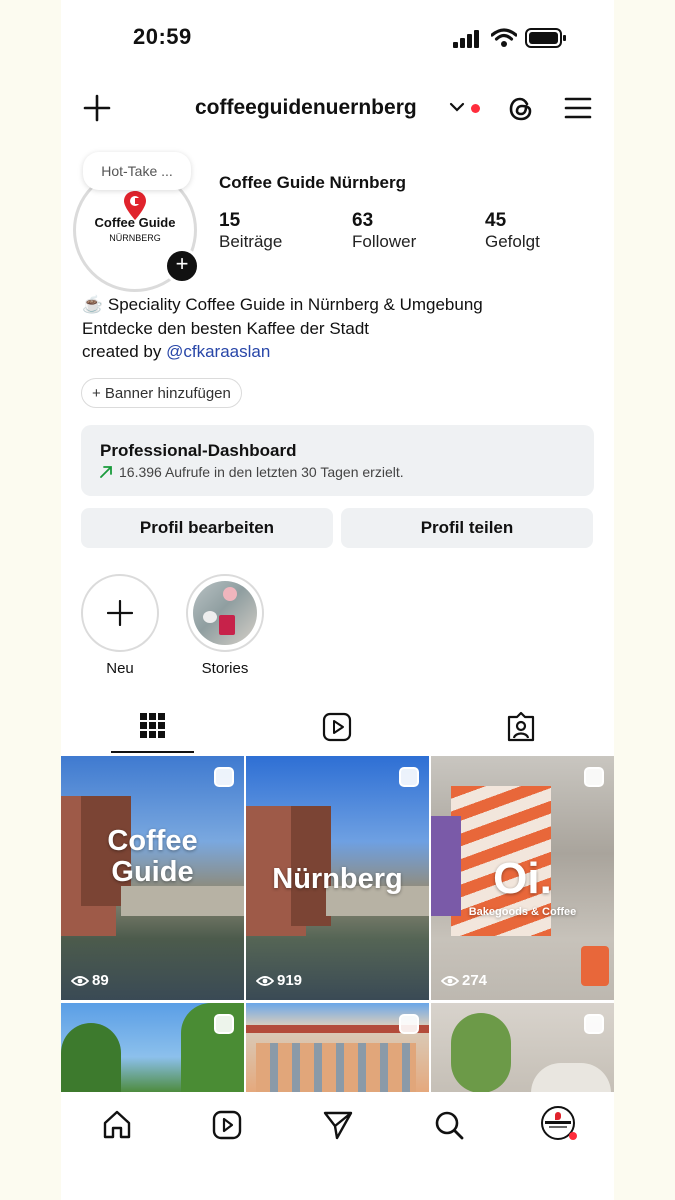  Describe the element at coordinates (467, 528) in the screenshot. I see `share-profile-button: Profil teilen` at that location.